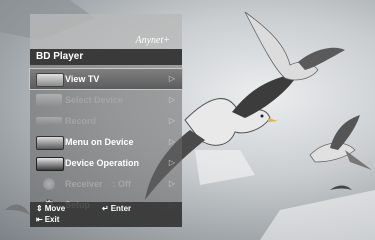  I want to click on hint-exit: ⇤ Exit, so click(47, 220).